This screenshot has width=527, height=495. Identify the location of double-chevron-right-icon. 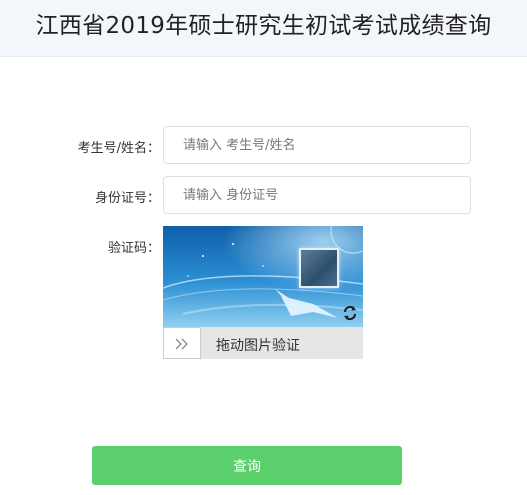
(181, 344).